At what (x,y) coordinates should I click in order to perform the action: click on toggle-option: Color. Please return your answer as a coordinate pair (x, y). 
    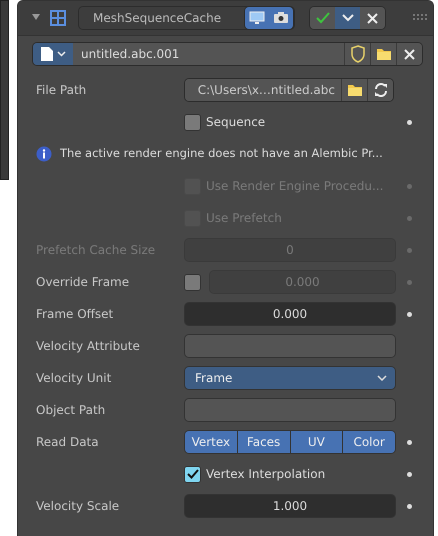
    Looking at the image, I should click on (368, 442).